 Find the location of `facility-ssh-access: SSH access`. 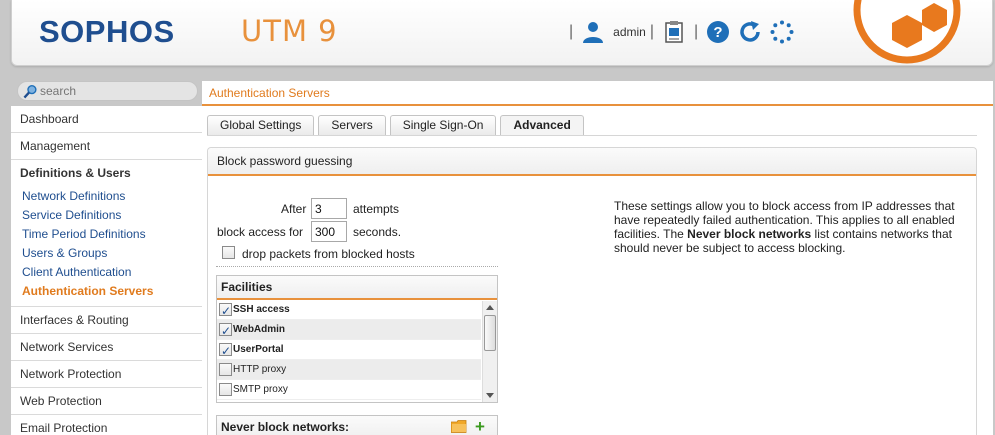

facility-ssh-access: SSH access is located at coordinates (349, 310).